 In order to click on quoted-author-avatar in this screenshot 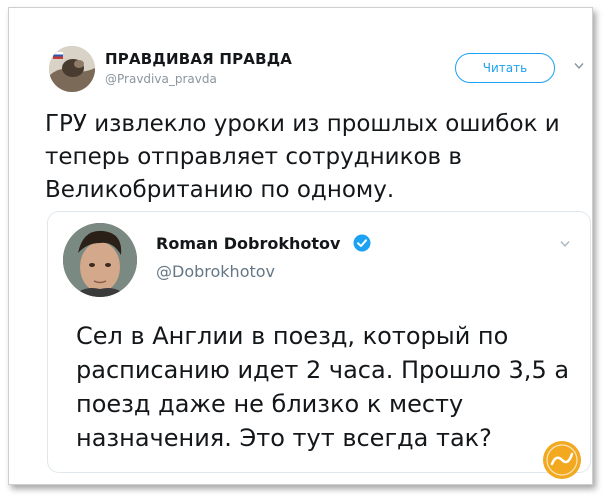, I will do `click(100, 260)`.